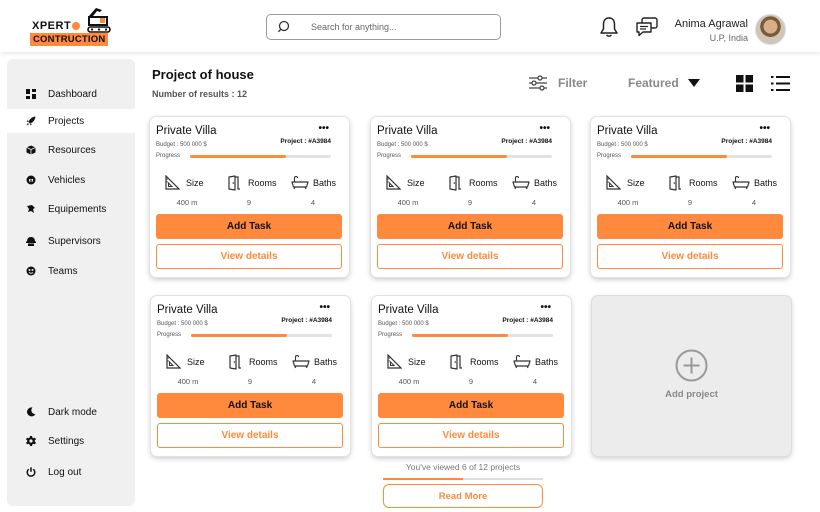 This screenshot has width=820, height=512. Describe the element at coordinates (741, 182) in the screenshot. I see `bathtub-icon` at that location.